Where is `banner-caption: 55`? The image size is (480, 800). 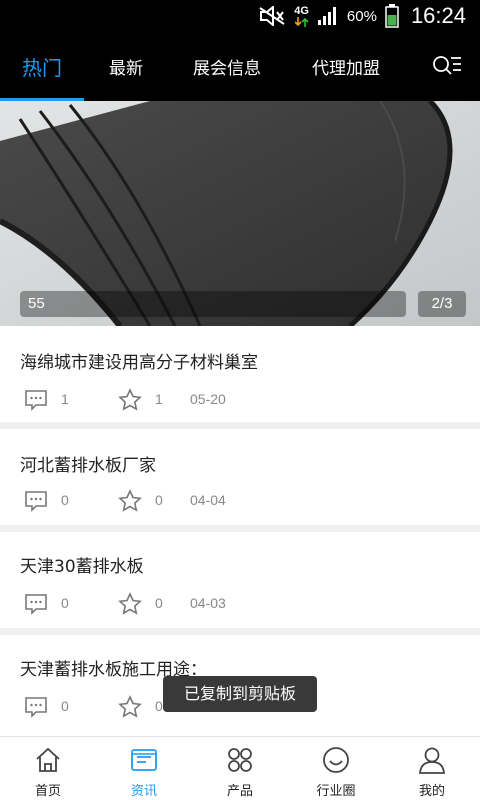 banner-caption: 55 is located at coordinates (213, 304).